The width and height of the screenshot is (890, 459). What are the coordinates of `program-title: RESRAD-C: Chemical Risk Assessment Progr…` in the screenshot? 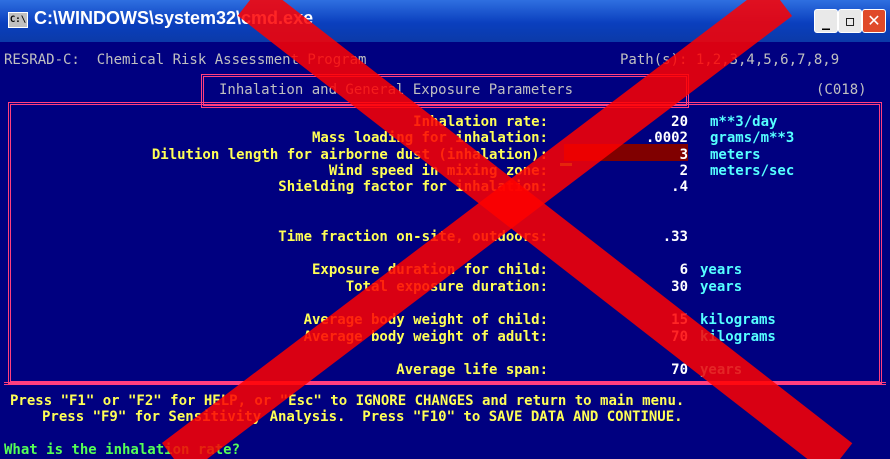 It's located at (185, 60).